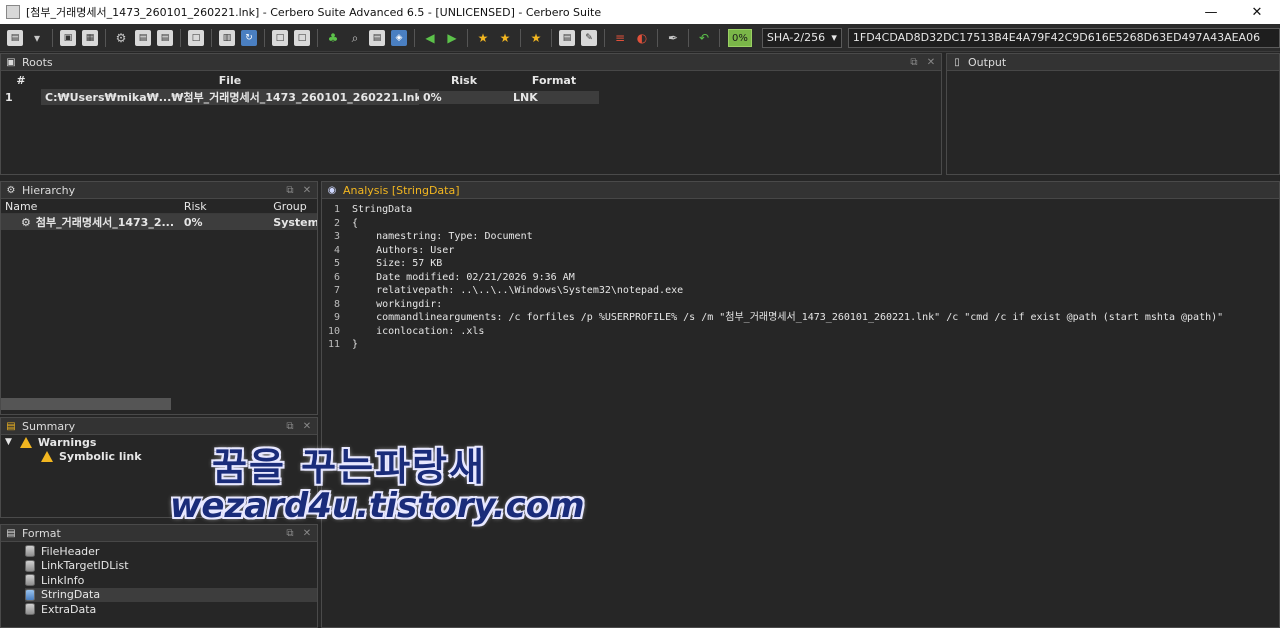 The height and width of the screenshot is (628, 1280). What do you see at coordinates (171, 594) in the screenshot?
I see `format-item-stringdata: StringData` at bounding box center [171, 594].